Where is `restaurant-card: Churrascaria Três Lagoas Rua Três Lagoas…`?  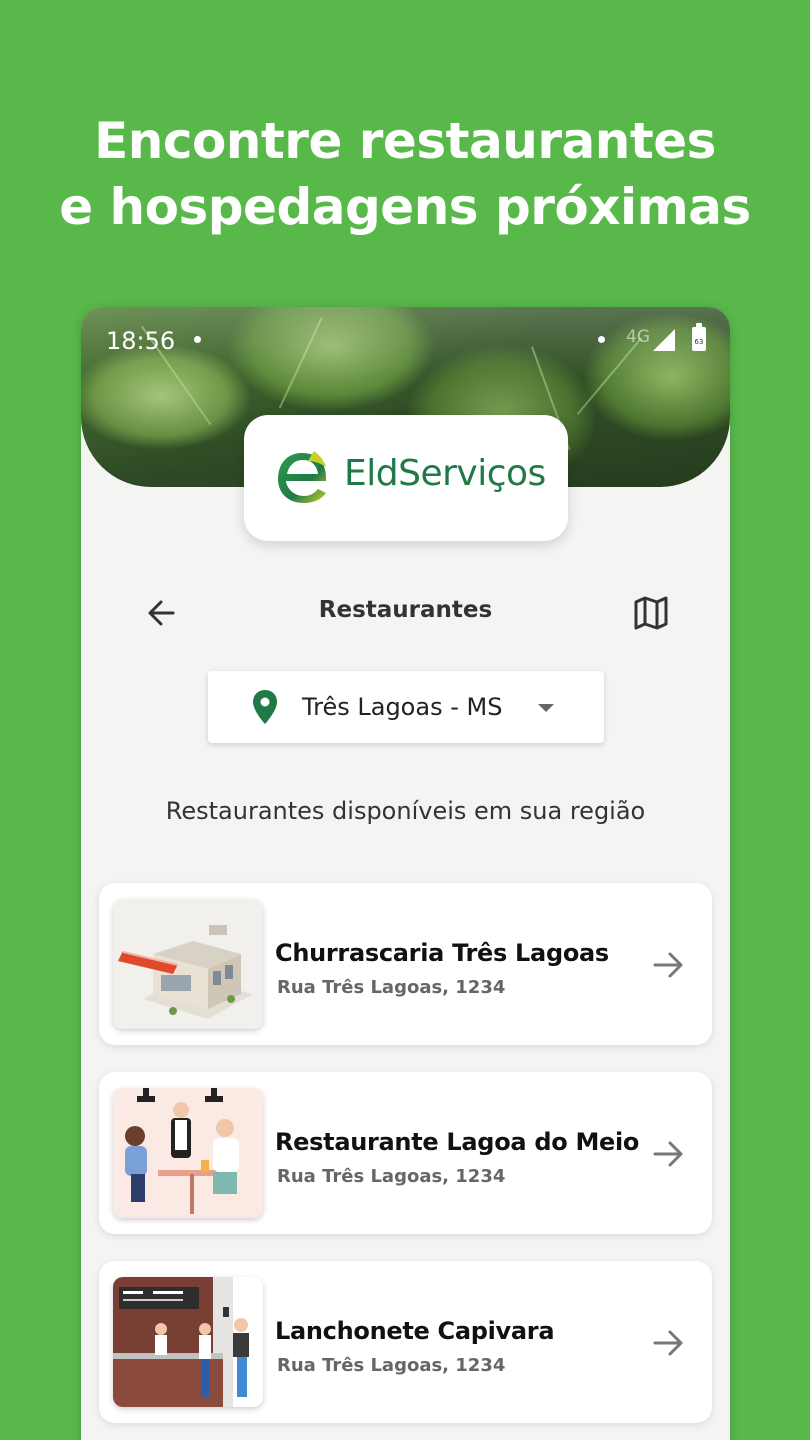 restaurant-card: Churrascaria Três Lagoas Rua Três Lagoas… is located at coordinates (405, 964).